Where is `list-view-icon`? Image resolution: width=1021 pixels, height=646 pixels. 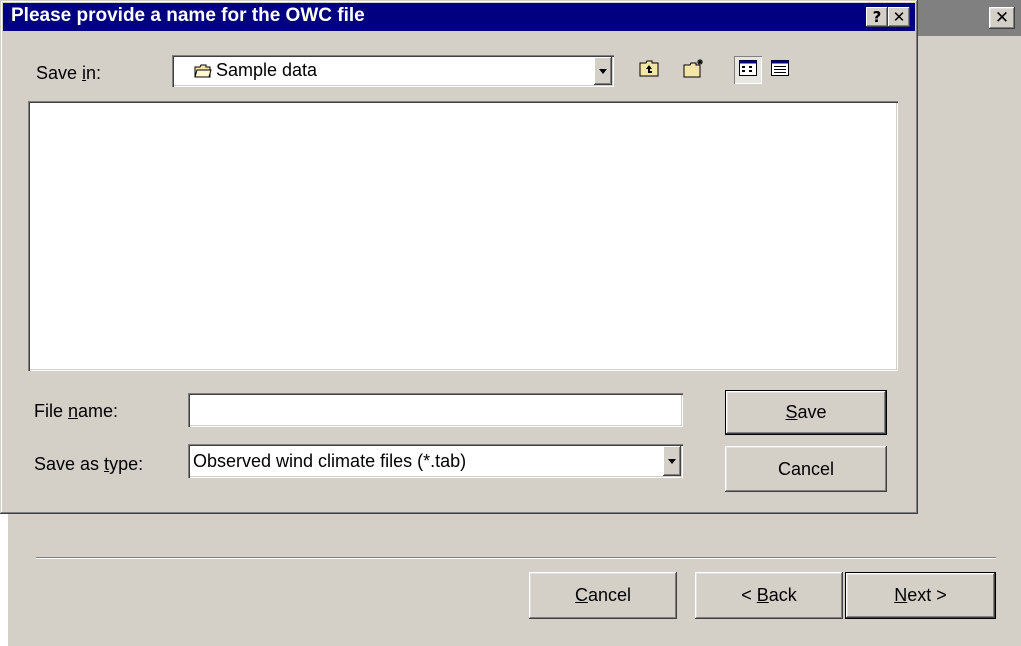 list-view-icon is located at coordinates (748, 70).